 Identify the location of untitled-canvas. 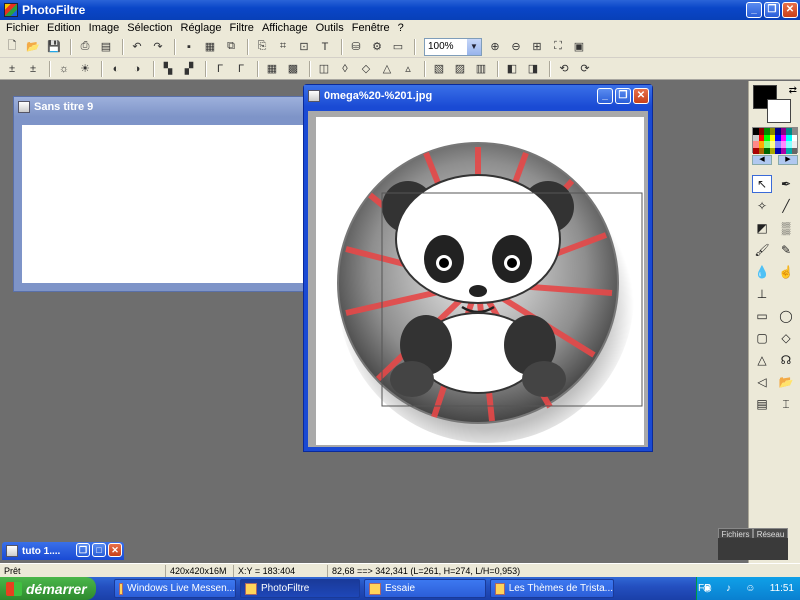
(165, 204).